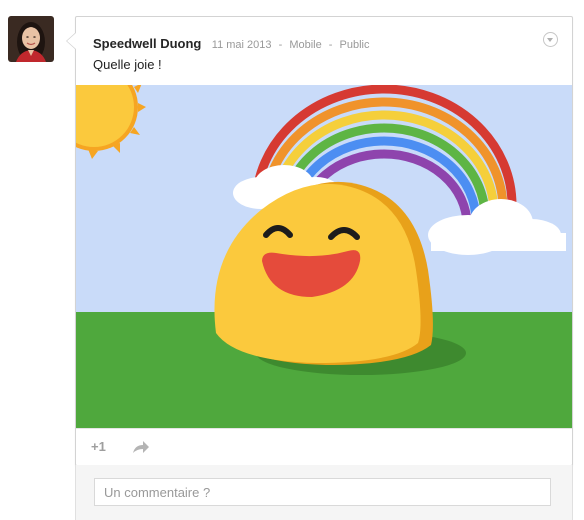 Image resolution: width=584 pixels, height=520 pixels. What do you see at coordinates (305, 45) in the screenshot?
I see `post-source: Mobile` at bounding box center [305, 45].